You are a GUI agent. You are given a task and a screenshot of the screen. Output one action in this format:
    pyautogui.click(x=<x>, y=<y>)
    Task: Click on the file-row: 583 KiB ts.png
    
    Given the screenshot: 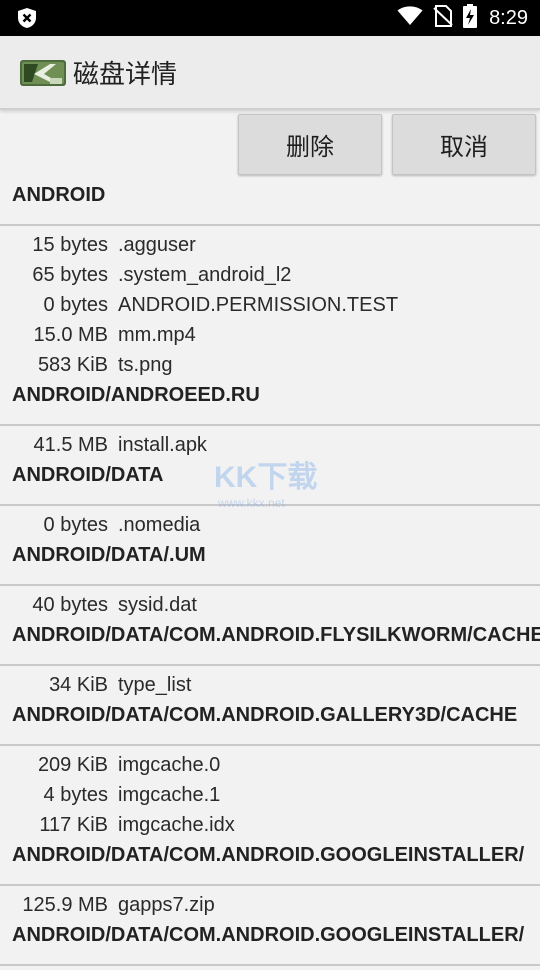 What is the action you would take?
    pyautogui.click(x=270, y=365)
    